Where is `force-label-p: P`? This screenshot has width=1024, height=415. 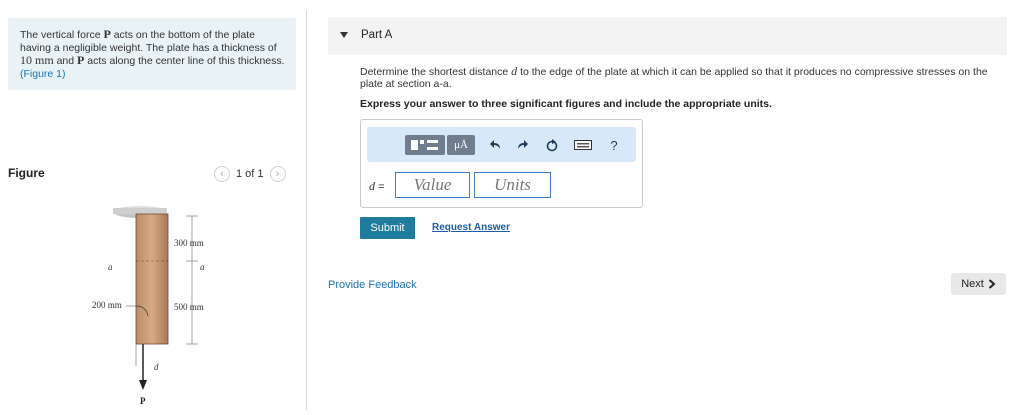
force-label-p: P is located at coordinates (143, 401).